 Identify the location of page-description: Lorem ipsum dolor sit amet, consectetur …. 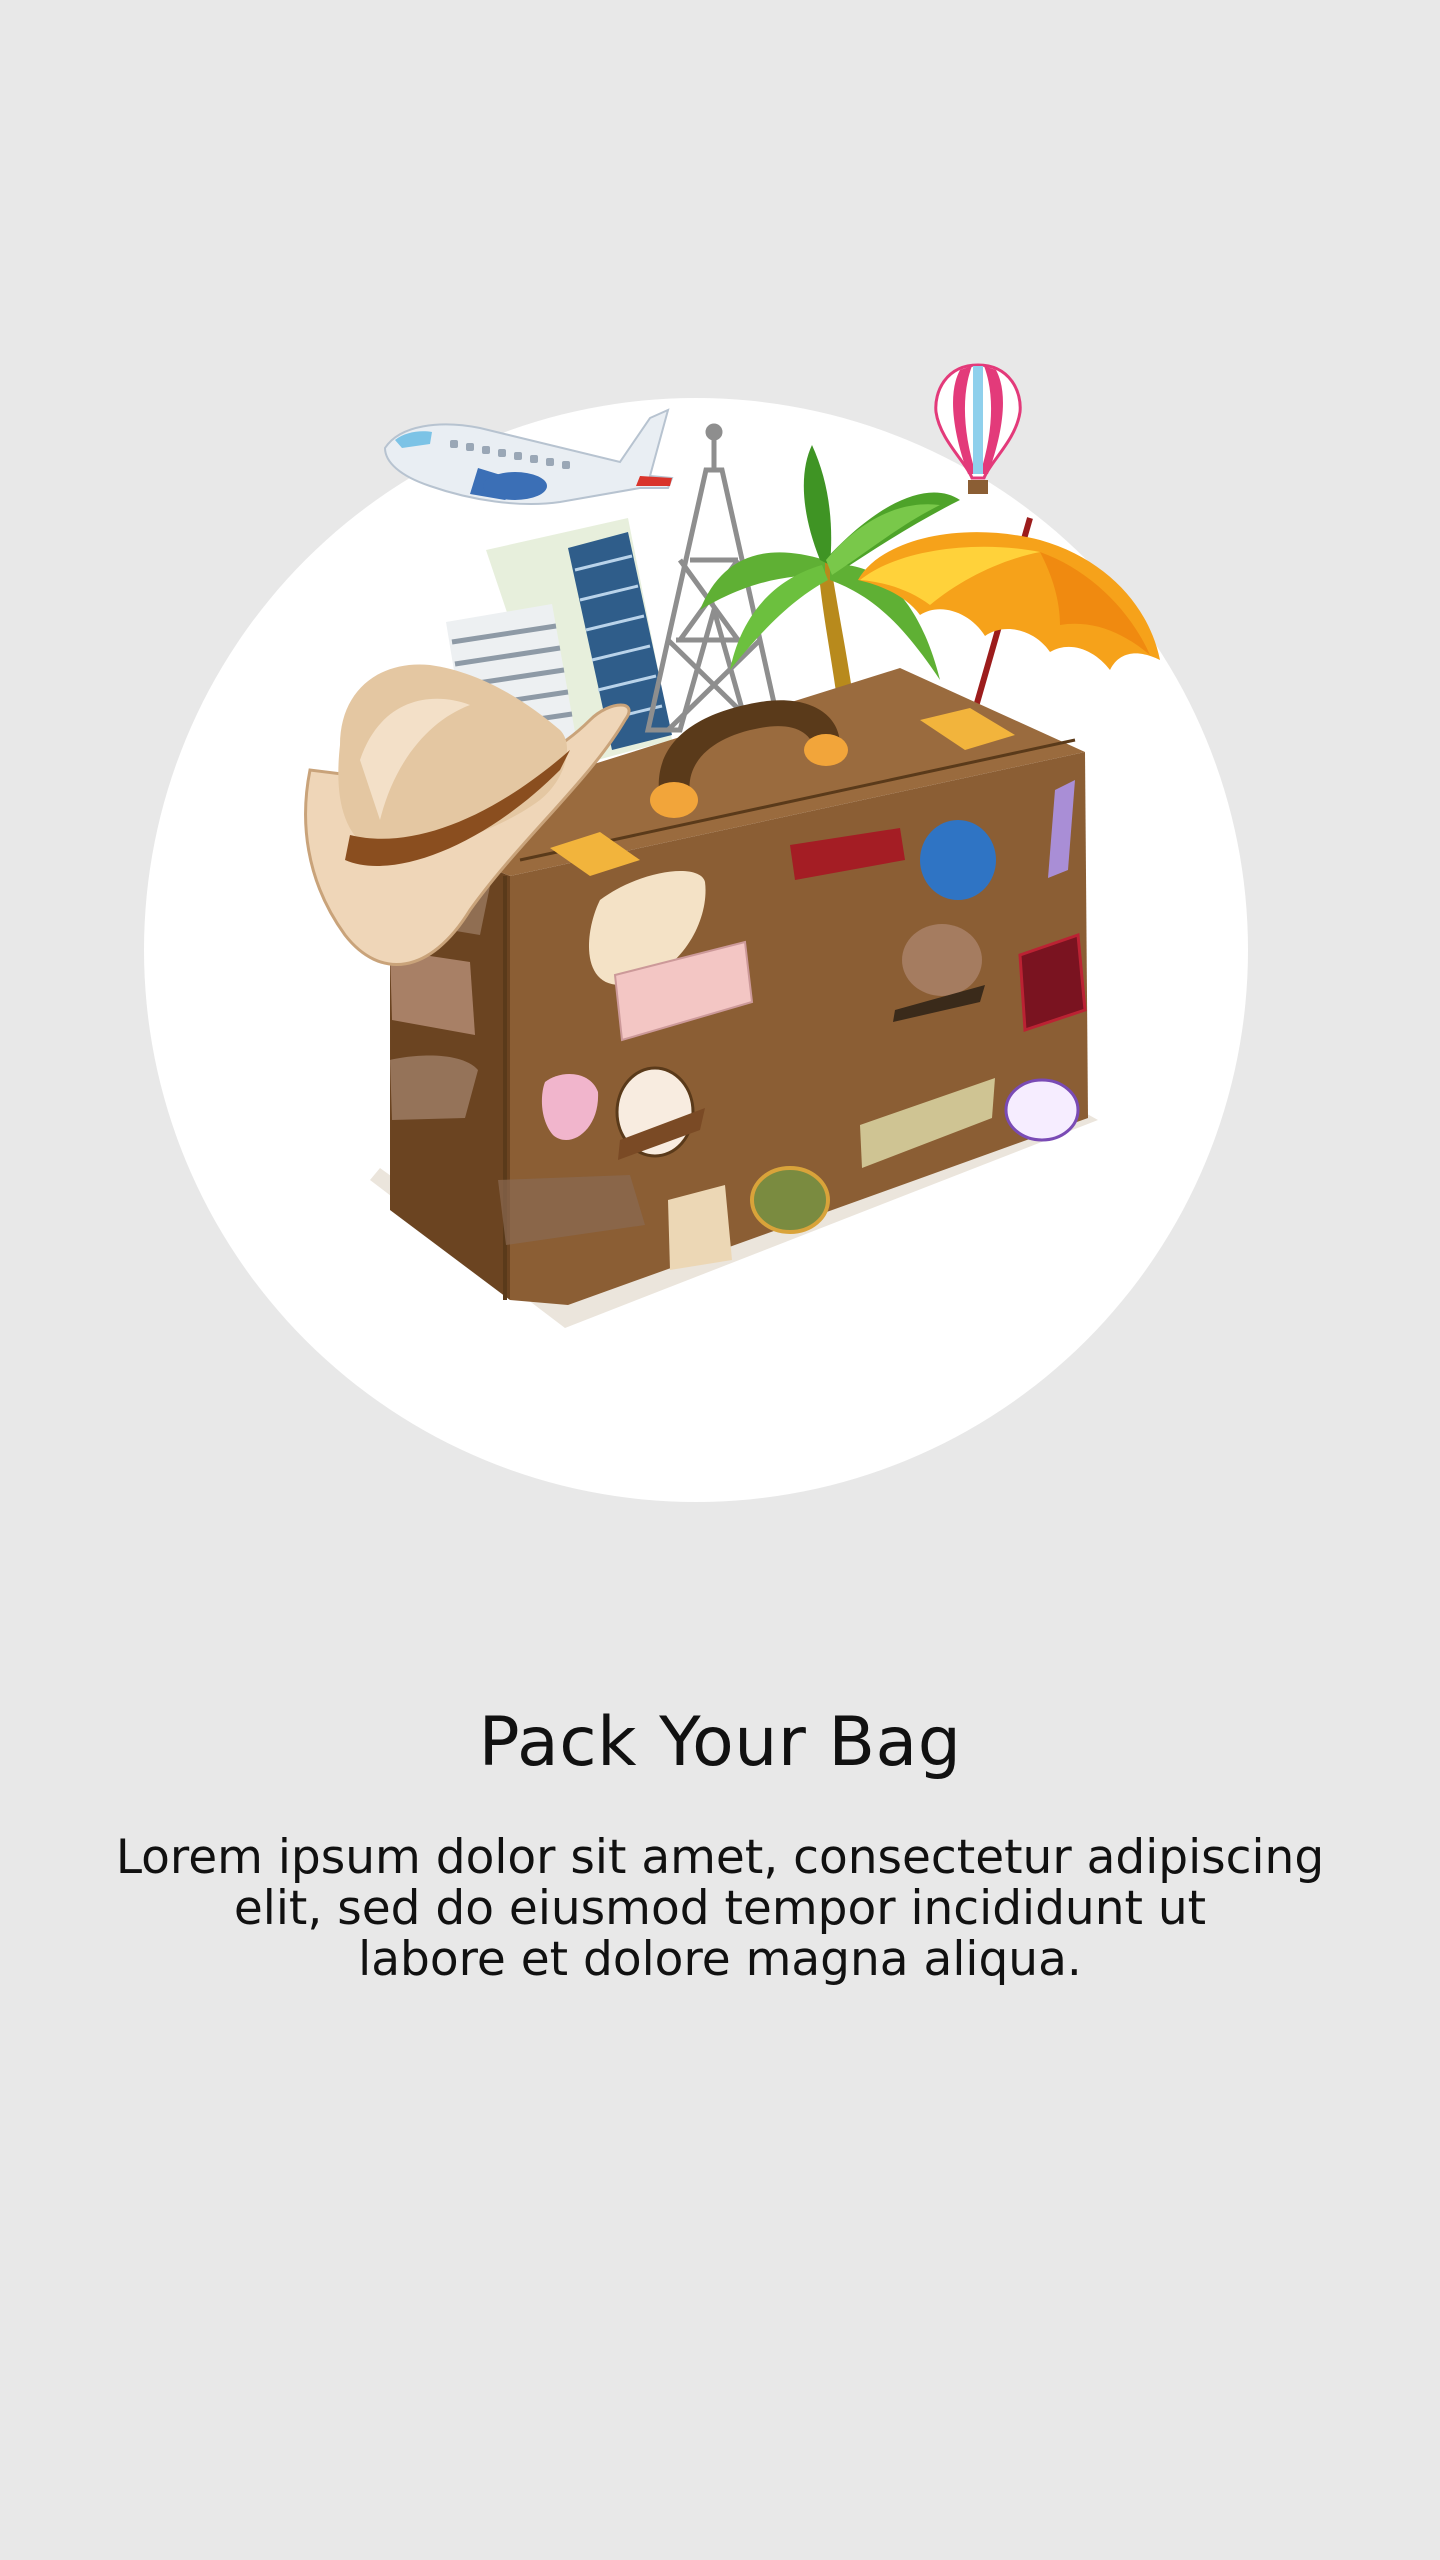
(720, 1908).